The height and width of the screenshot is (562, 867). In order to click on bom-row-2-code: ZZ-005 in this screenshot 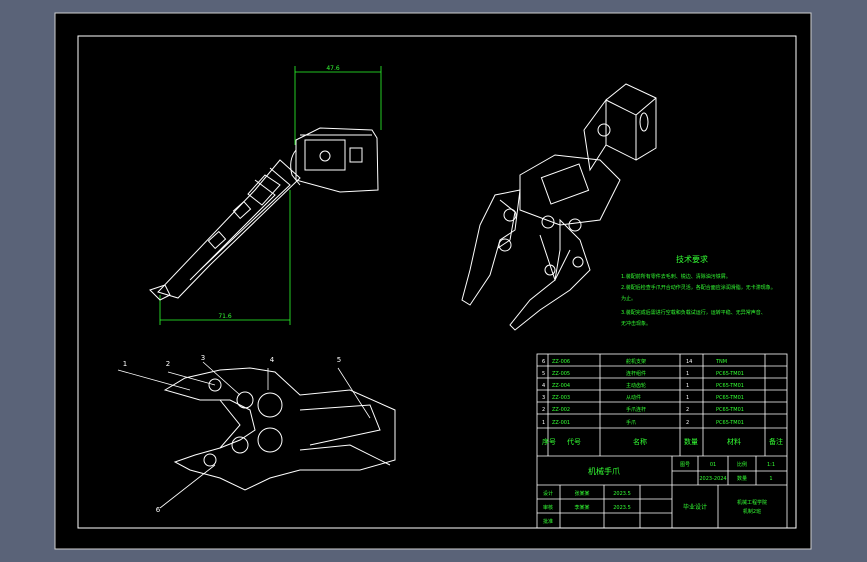, I will do `click(561, 374)`.